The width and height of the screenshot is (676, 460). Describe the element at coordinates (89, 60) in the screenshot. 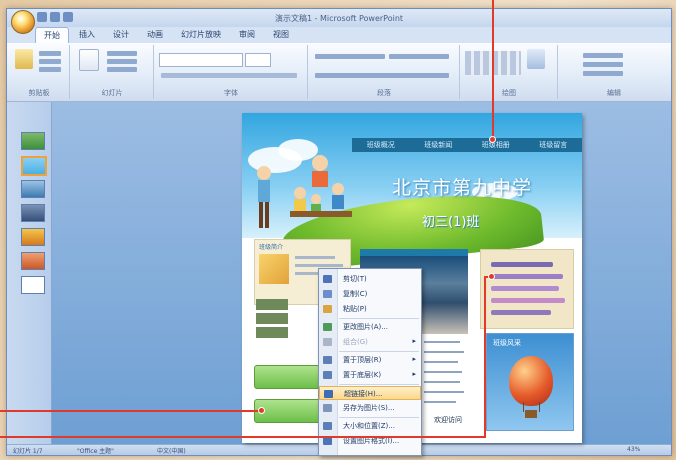

I see `new-slide-icon` at that location.